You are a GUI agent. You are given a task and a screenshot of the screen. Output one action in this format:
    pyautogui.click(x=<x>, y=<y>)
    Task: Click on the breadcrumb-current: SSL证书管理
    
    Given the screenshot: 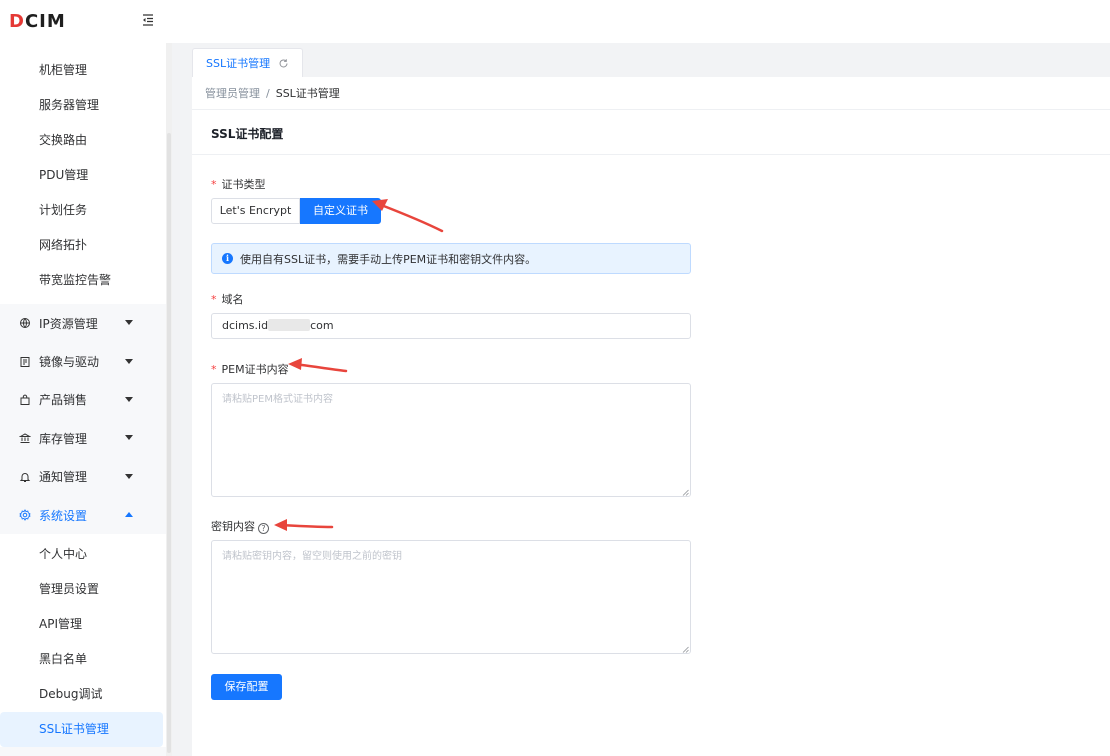 What is the action you would take?
    pyautogui.click(x=307, y=93)
    